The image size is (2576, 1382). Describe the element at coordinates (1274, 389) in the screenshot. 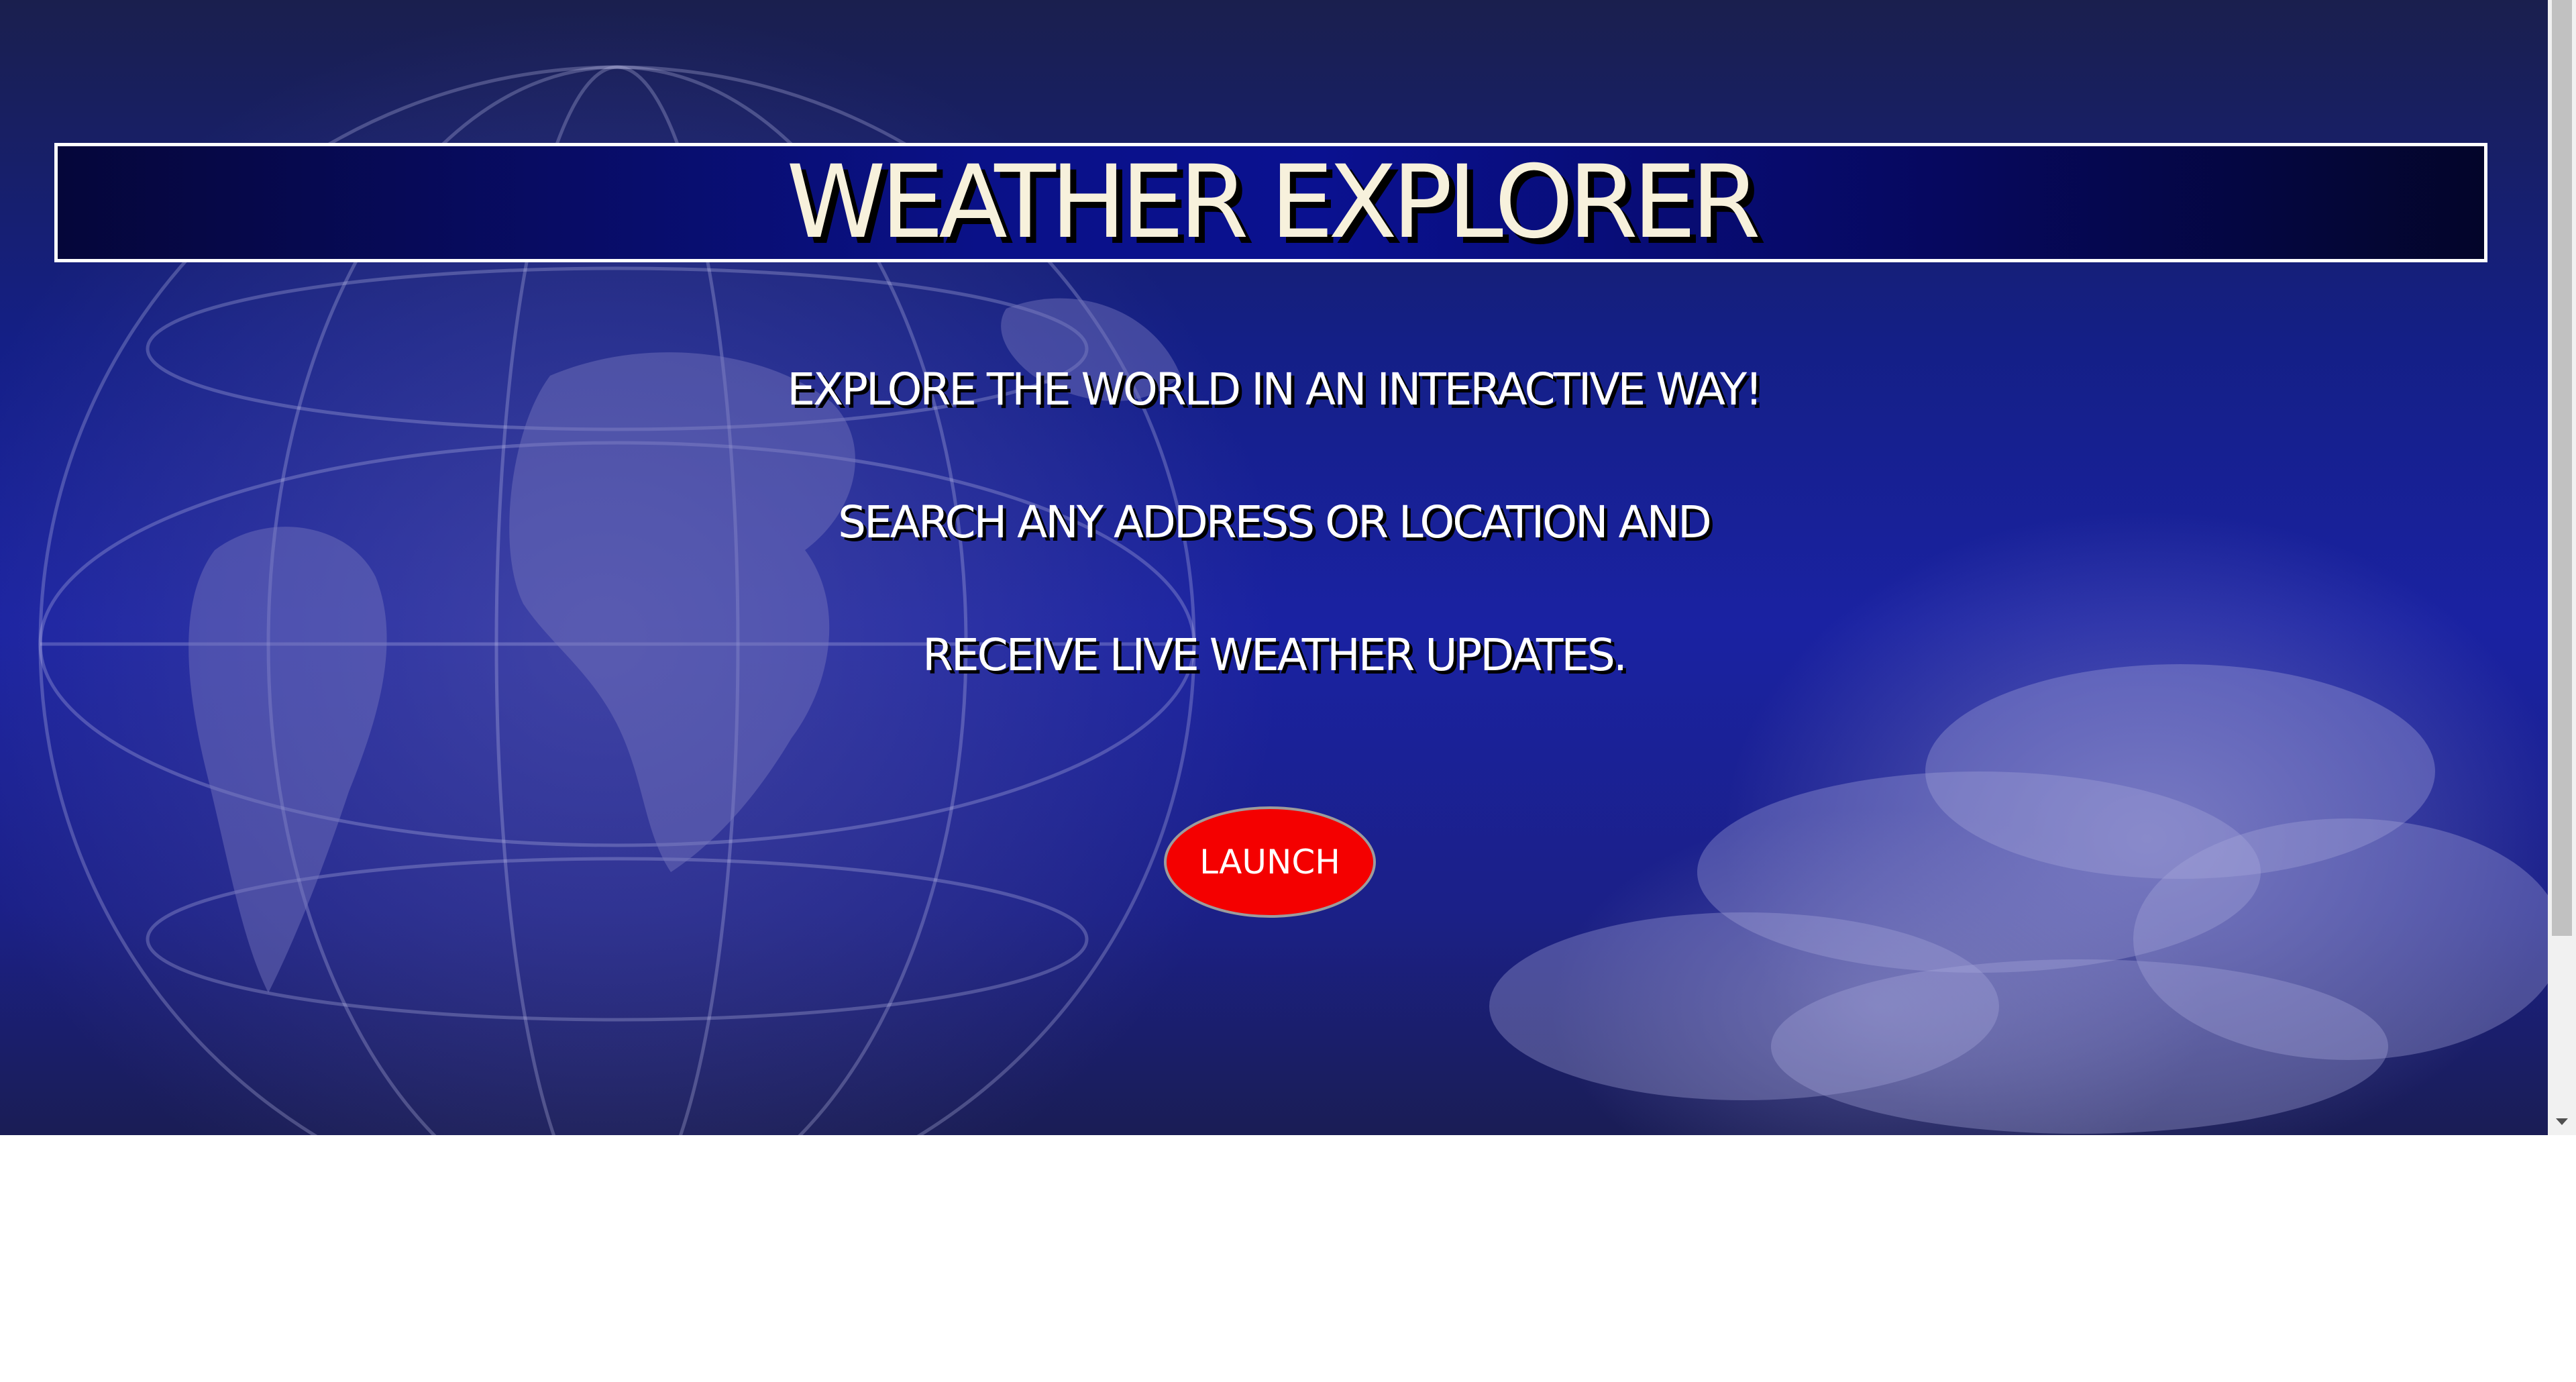

I see `tagline-1: EXPLORE THE WORLD IN AN INTERACTIVE WAY!` at that location.